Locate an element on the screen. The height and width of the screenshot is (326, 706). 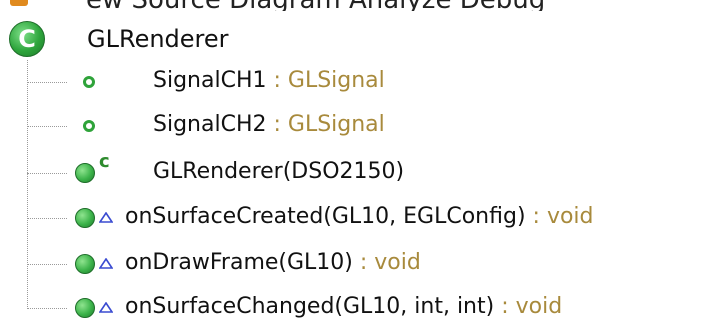
member-signature: GLRenderer(DSO2150) is located at coordinates (278, 171).